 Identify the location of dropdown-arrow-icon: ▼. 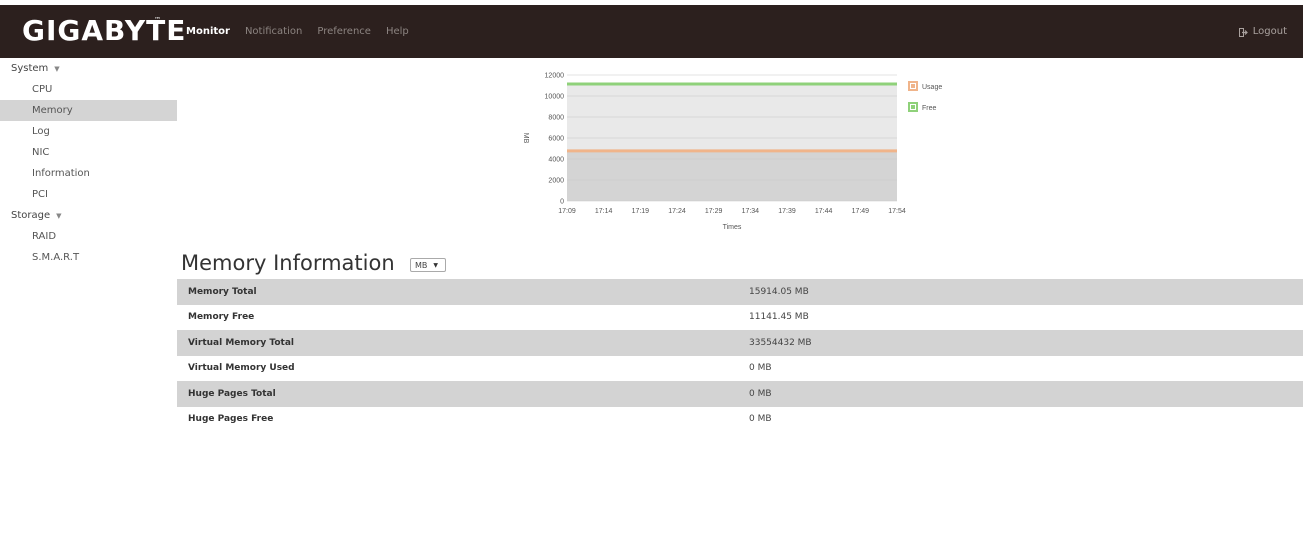
(436, 265).